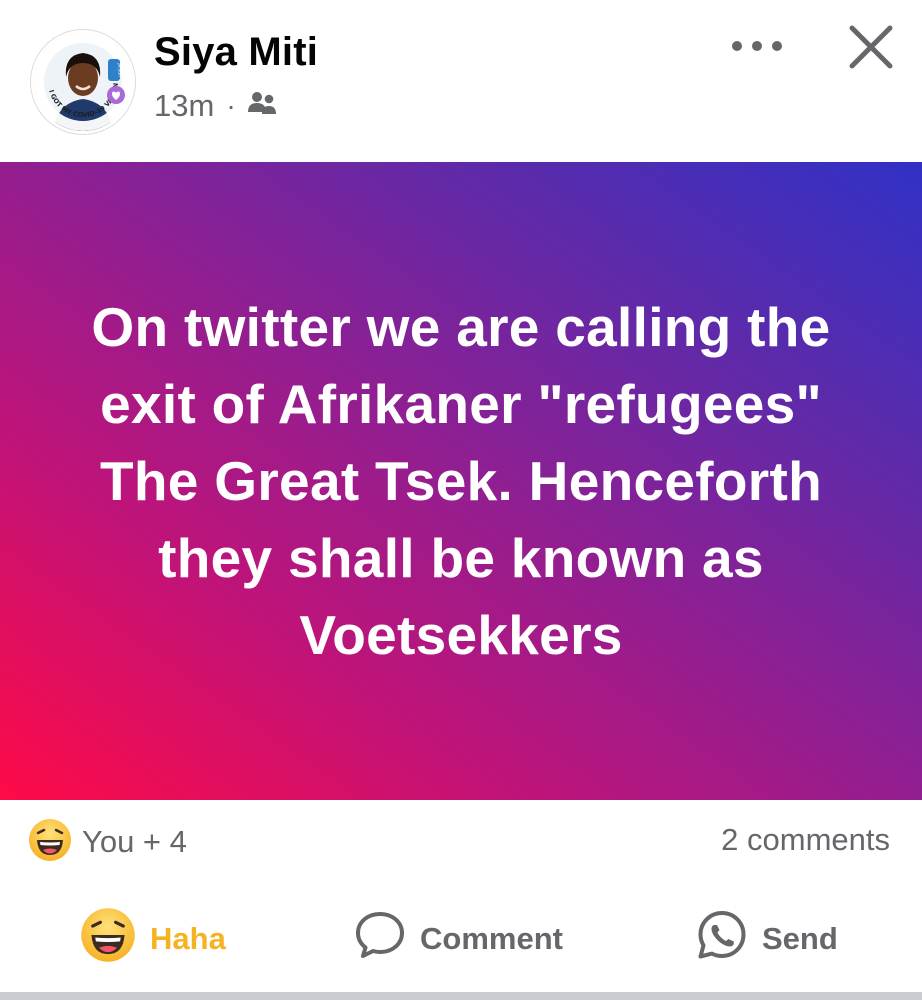 The width and height of the screenshot is (922, 1000). Describe the element at coordinates (805, 840) in the screenshot. I see `comments-count: 2 comments` at that location.